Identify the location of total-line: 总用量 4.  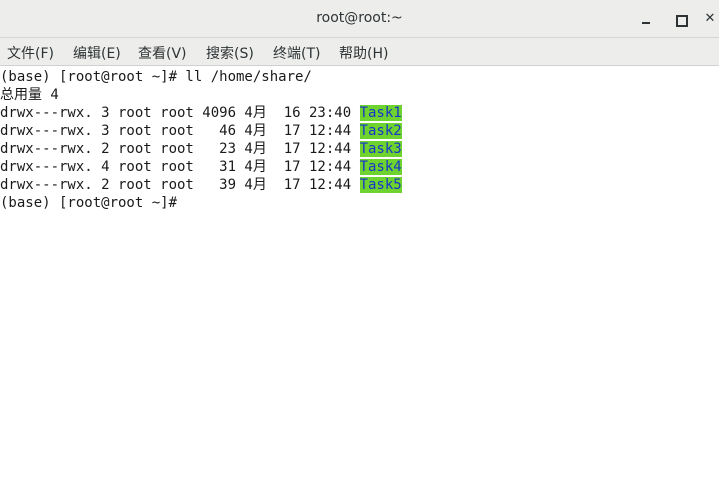
(29, 95).